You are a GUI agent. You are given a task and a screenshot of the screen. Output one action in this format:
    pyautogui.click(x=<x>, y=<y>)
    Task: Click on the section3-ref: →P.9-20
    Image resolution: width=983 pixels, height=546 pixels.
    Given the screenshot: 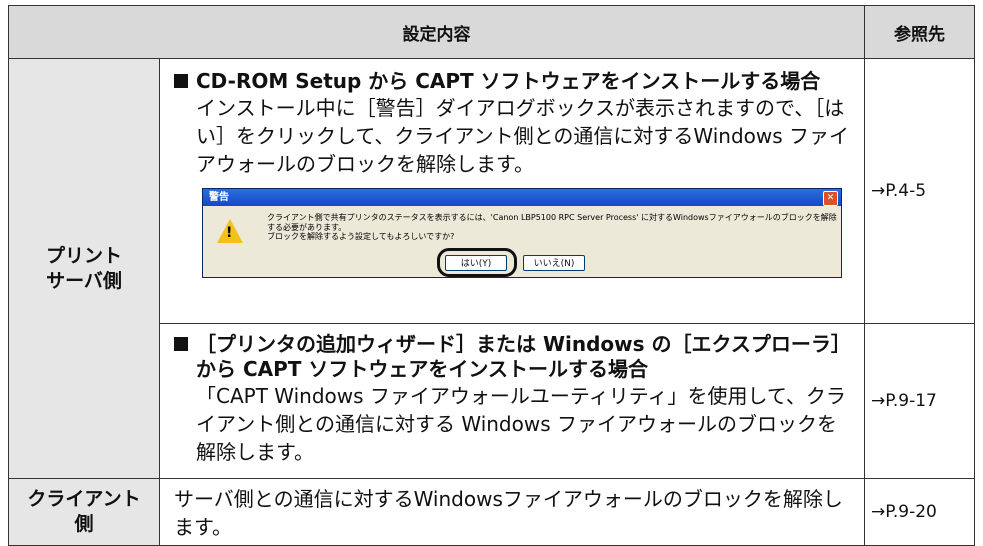 What is the action you would take?
    pyautogui.click(x=919, y=512)
    